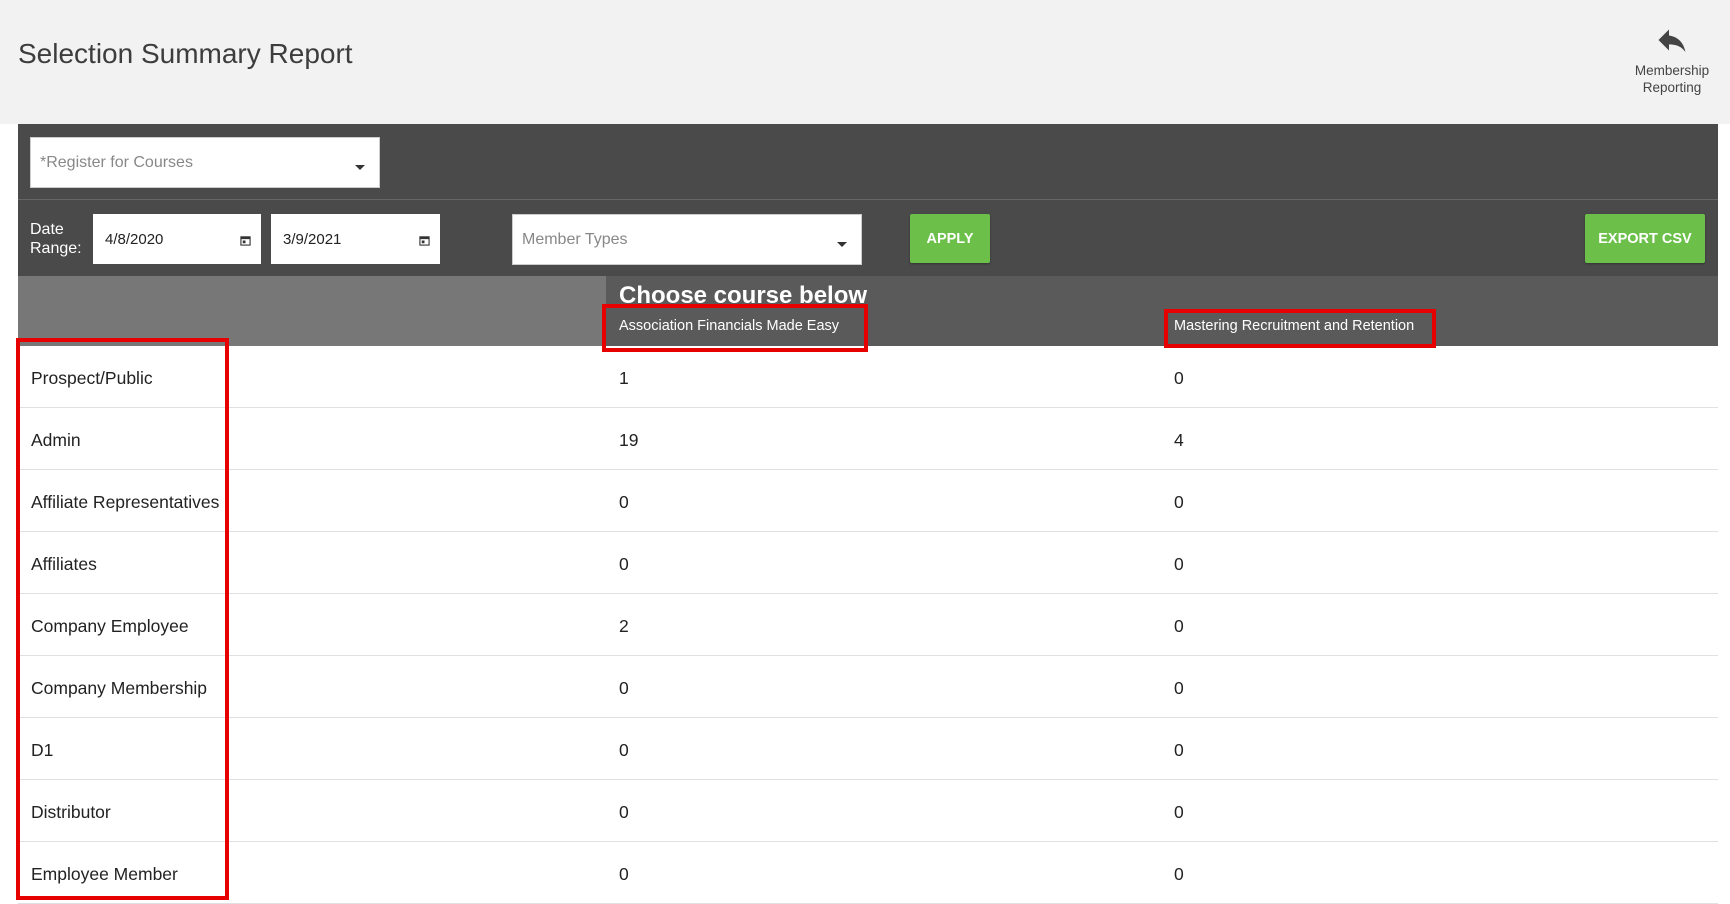  Describe the element at coordinates (624, 378) in the screenshot. I see `cell-value: 1` at that location.